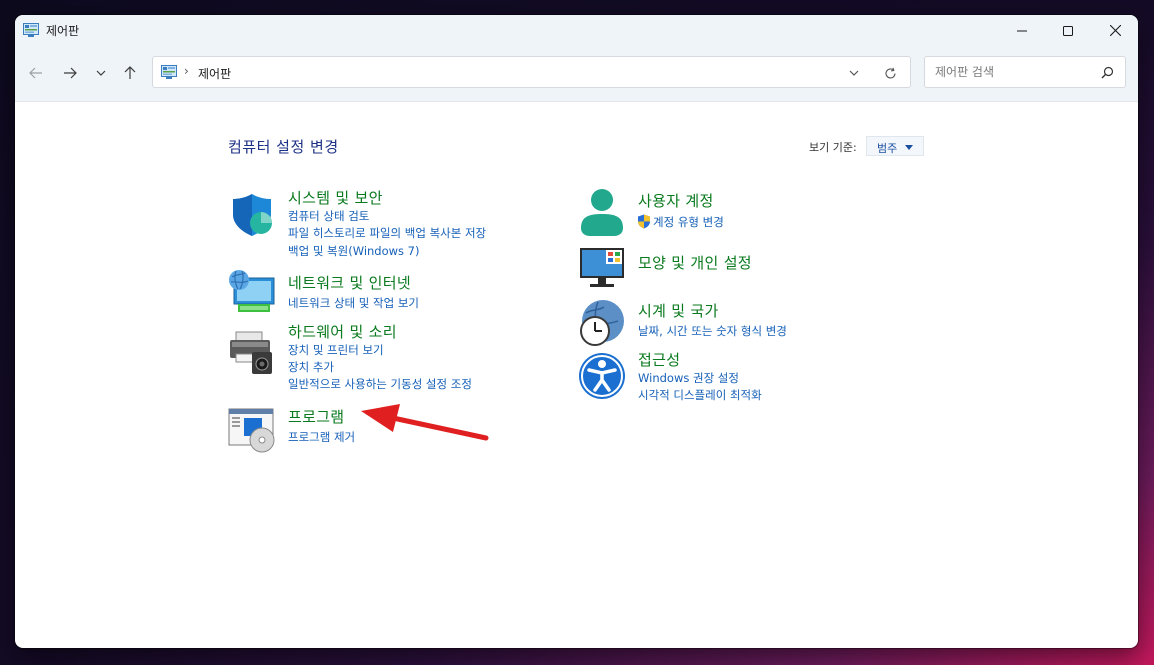 This screenshot has width=1154, height=665. Describe the element at coordinates (909, 147) in the screenshot. I see `caret-down-icon` at that location.